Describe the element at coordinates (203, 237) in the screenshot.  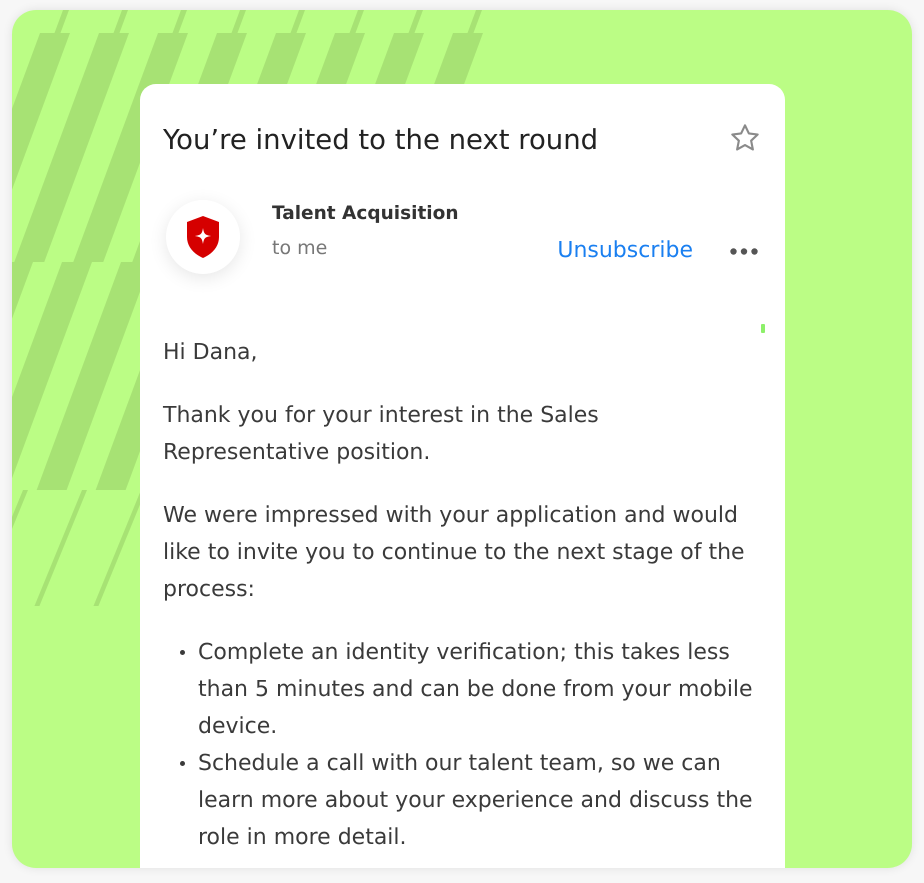
I see `shield-icon` at that location.